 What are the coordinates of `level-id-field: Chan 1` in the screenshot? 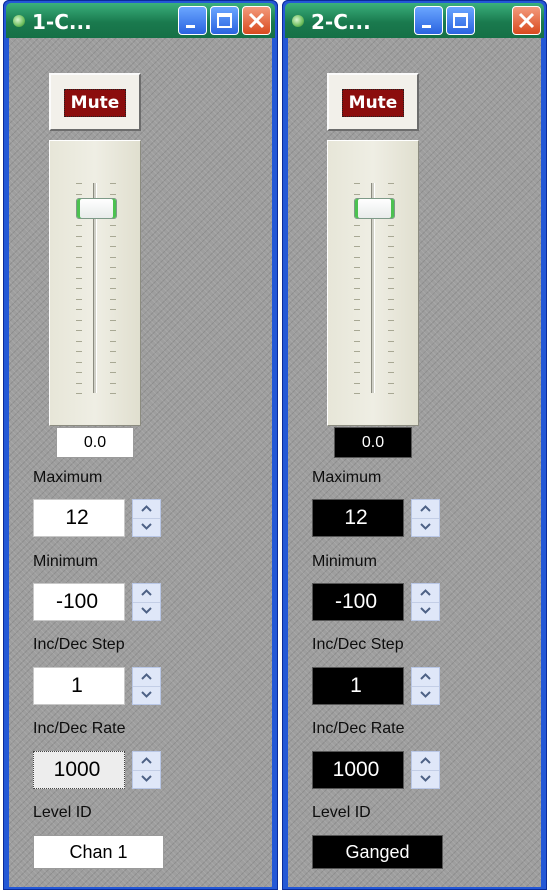 It's located at (98, 852).